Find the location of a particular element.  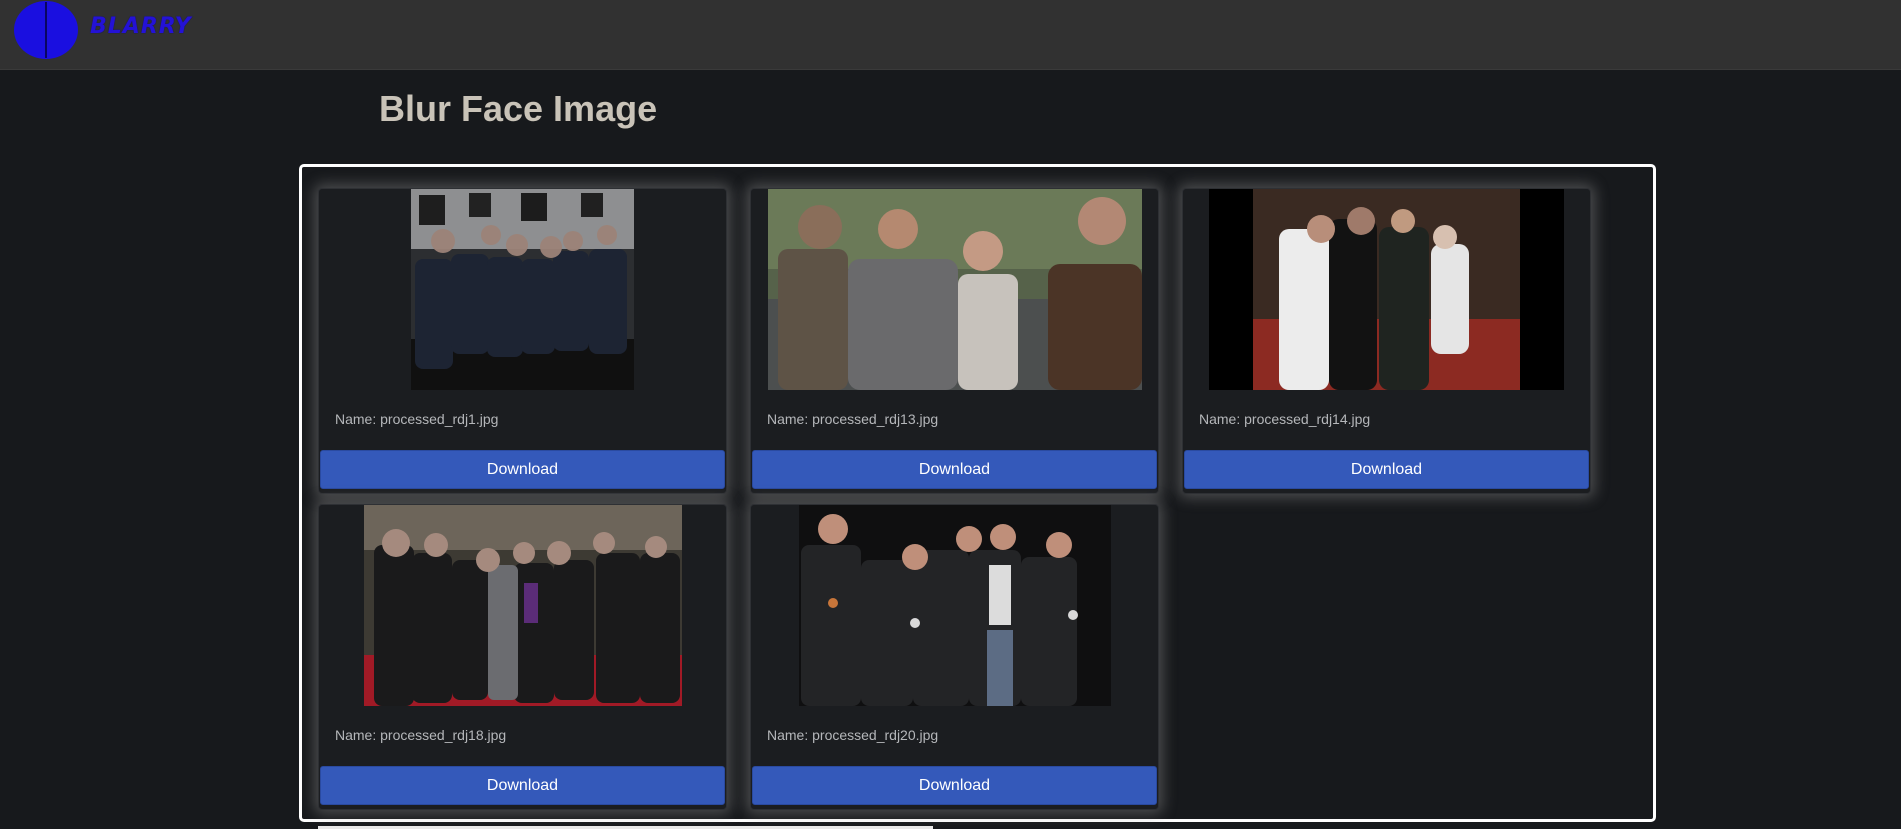

top-navbar: BLARRY is located at coordinates (950, 35).